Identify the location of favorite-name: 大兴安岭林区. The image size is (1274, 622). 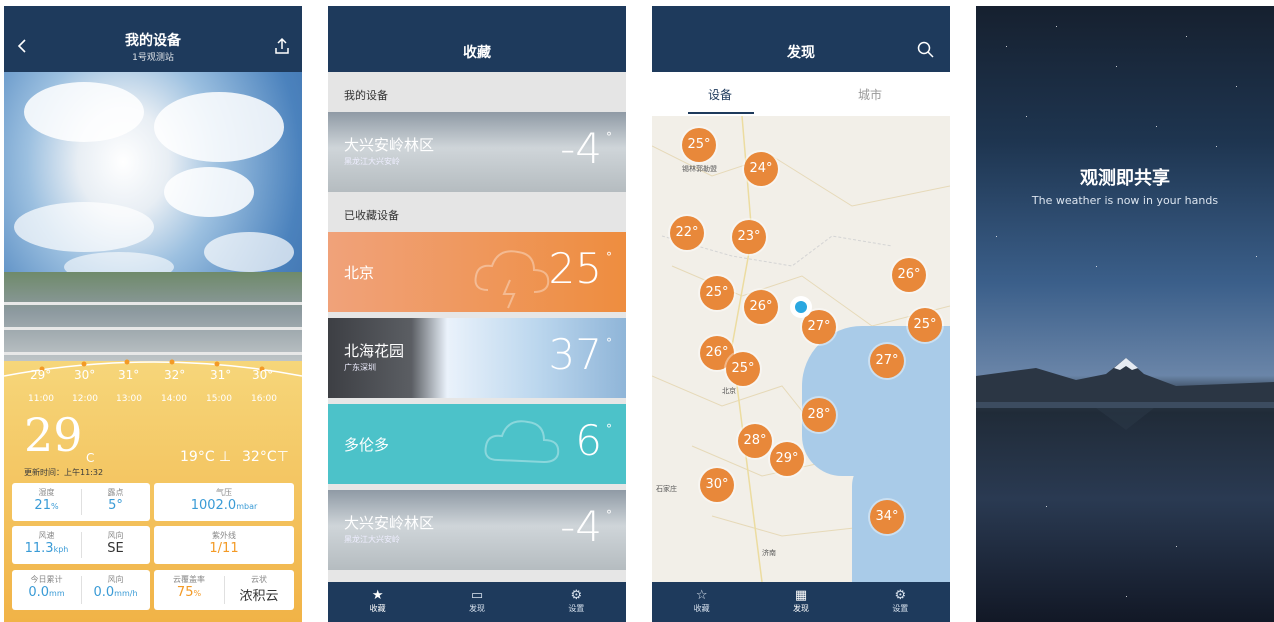
(389, 523).